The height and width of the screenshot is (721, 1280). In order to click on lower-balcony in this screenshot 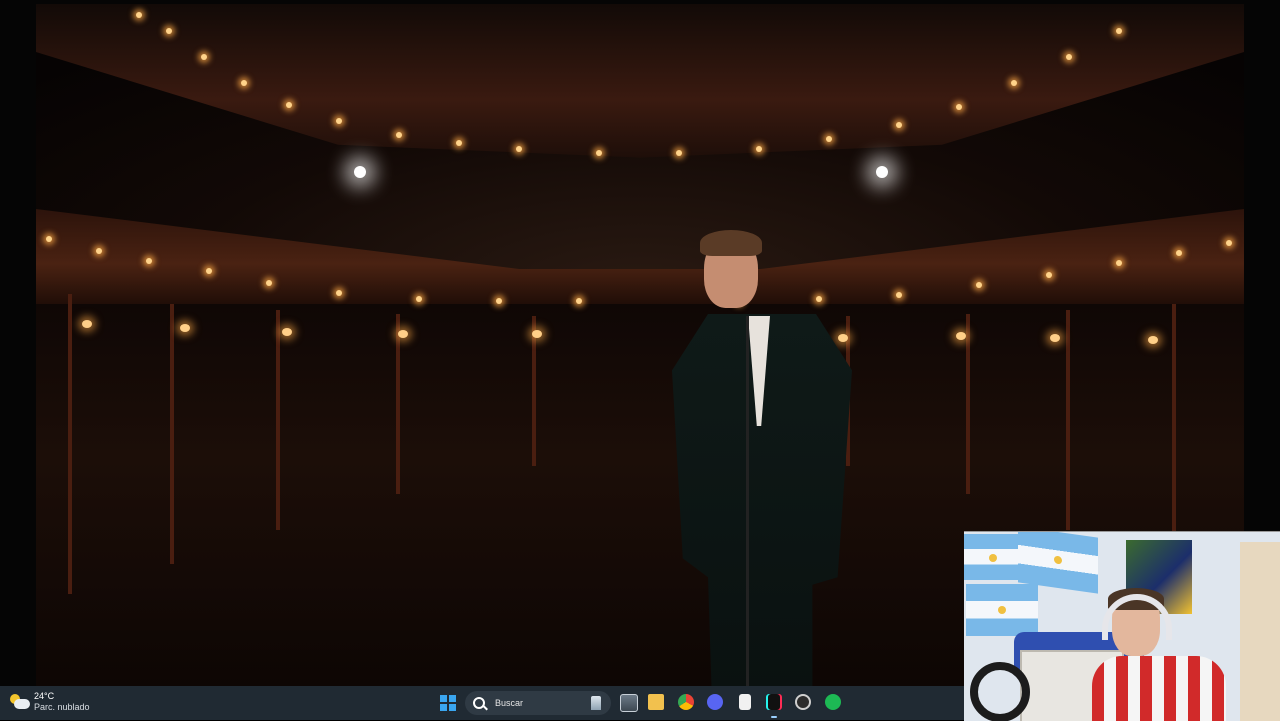, I will do `click(640, 259)`.